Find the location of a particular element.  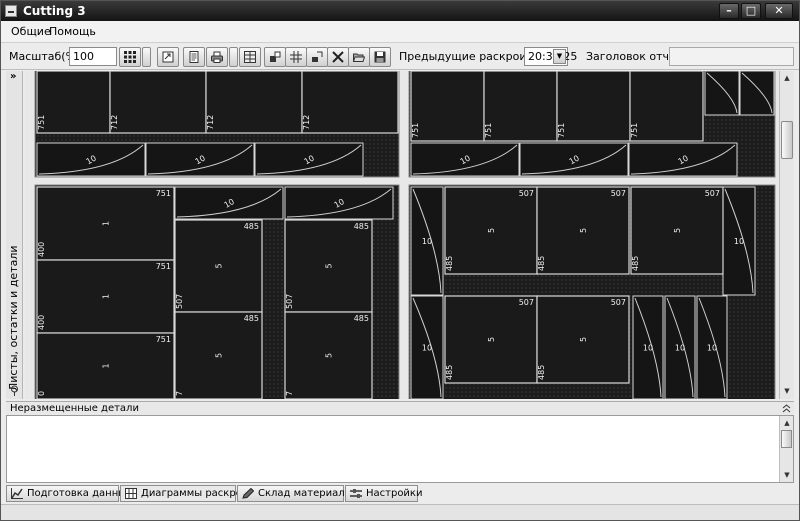

title-bar: Cutting 3 – □ ✕ is located at coordinates (400, 11).